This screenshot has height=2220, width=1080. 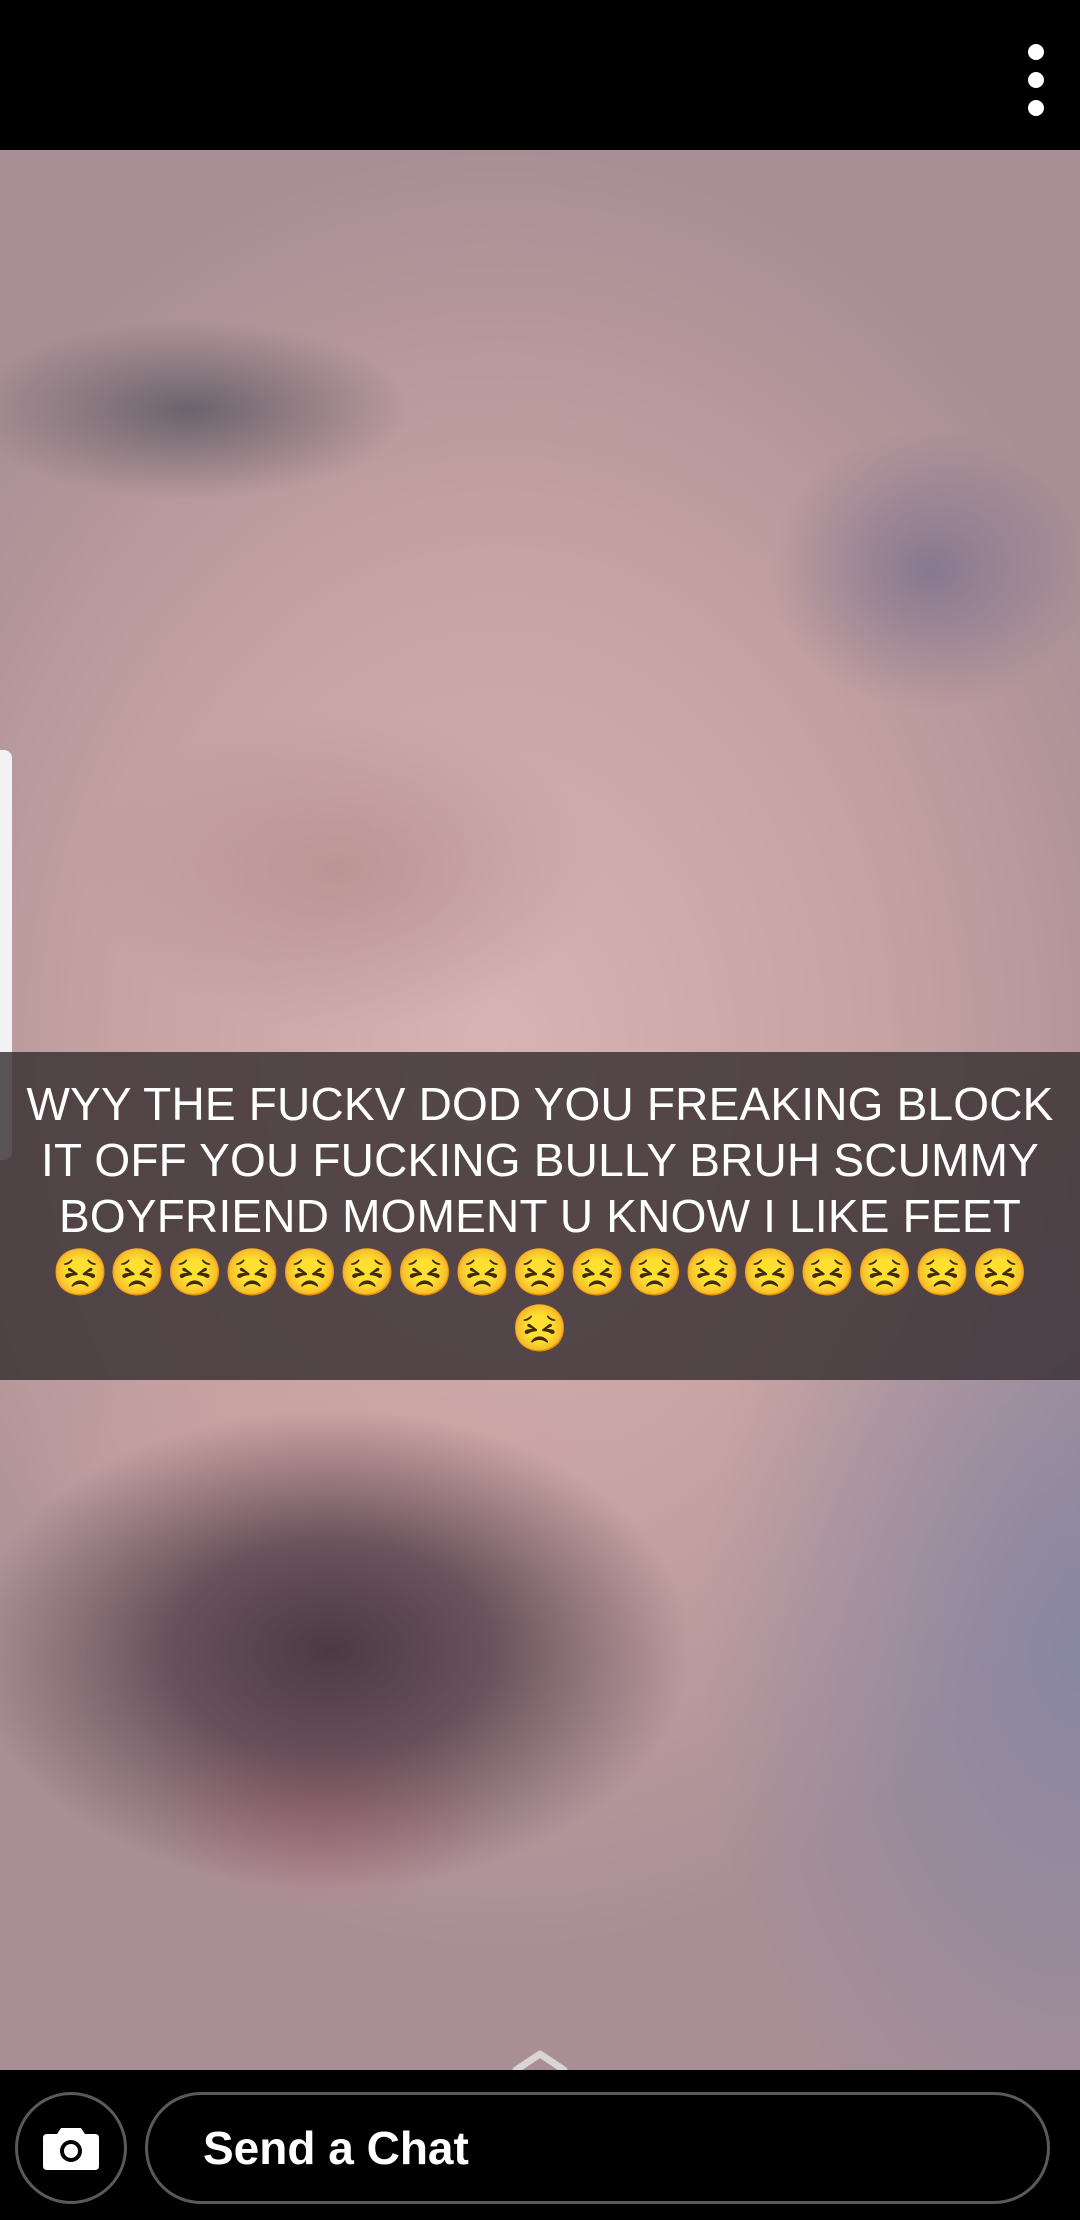 I want to click on top-bar, so click(x=540, y=75).